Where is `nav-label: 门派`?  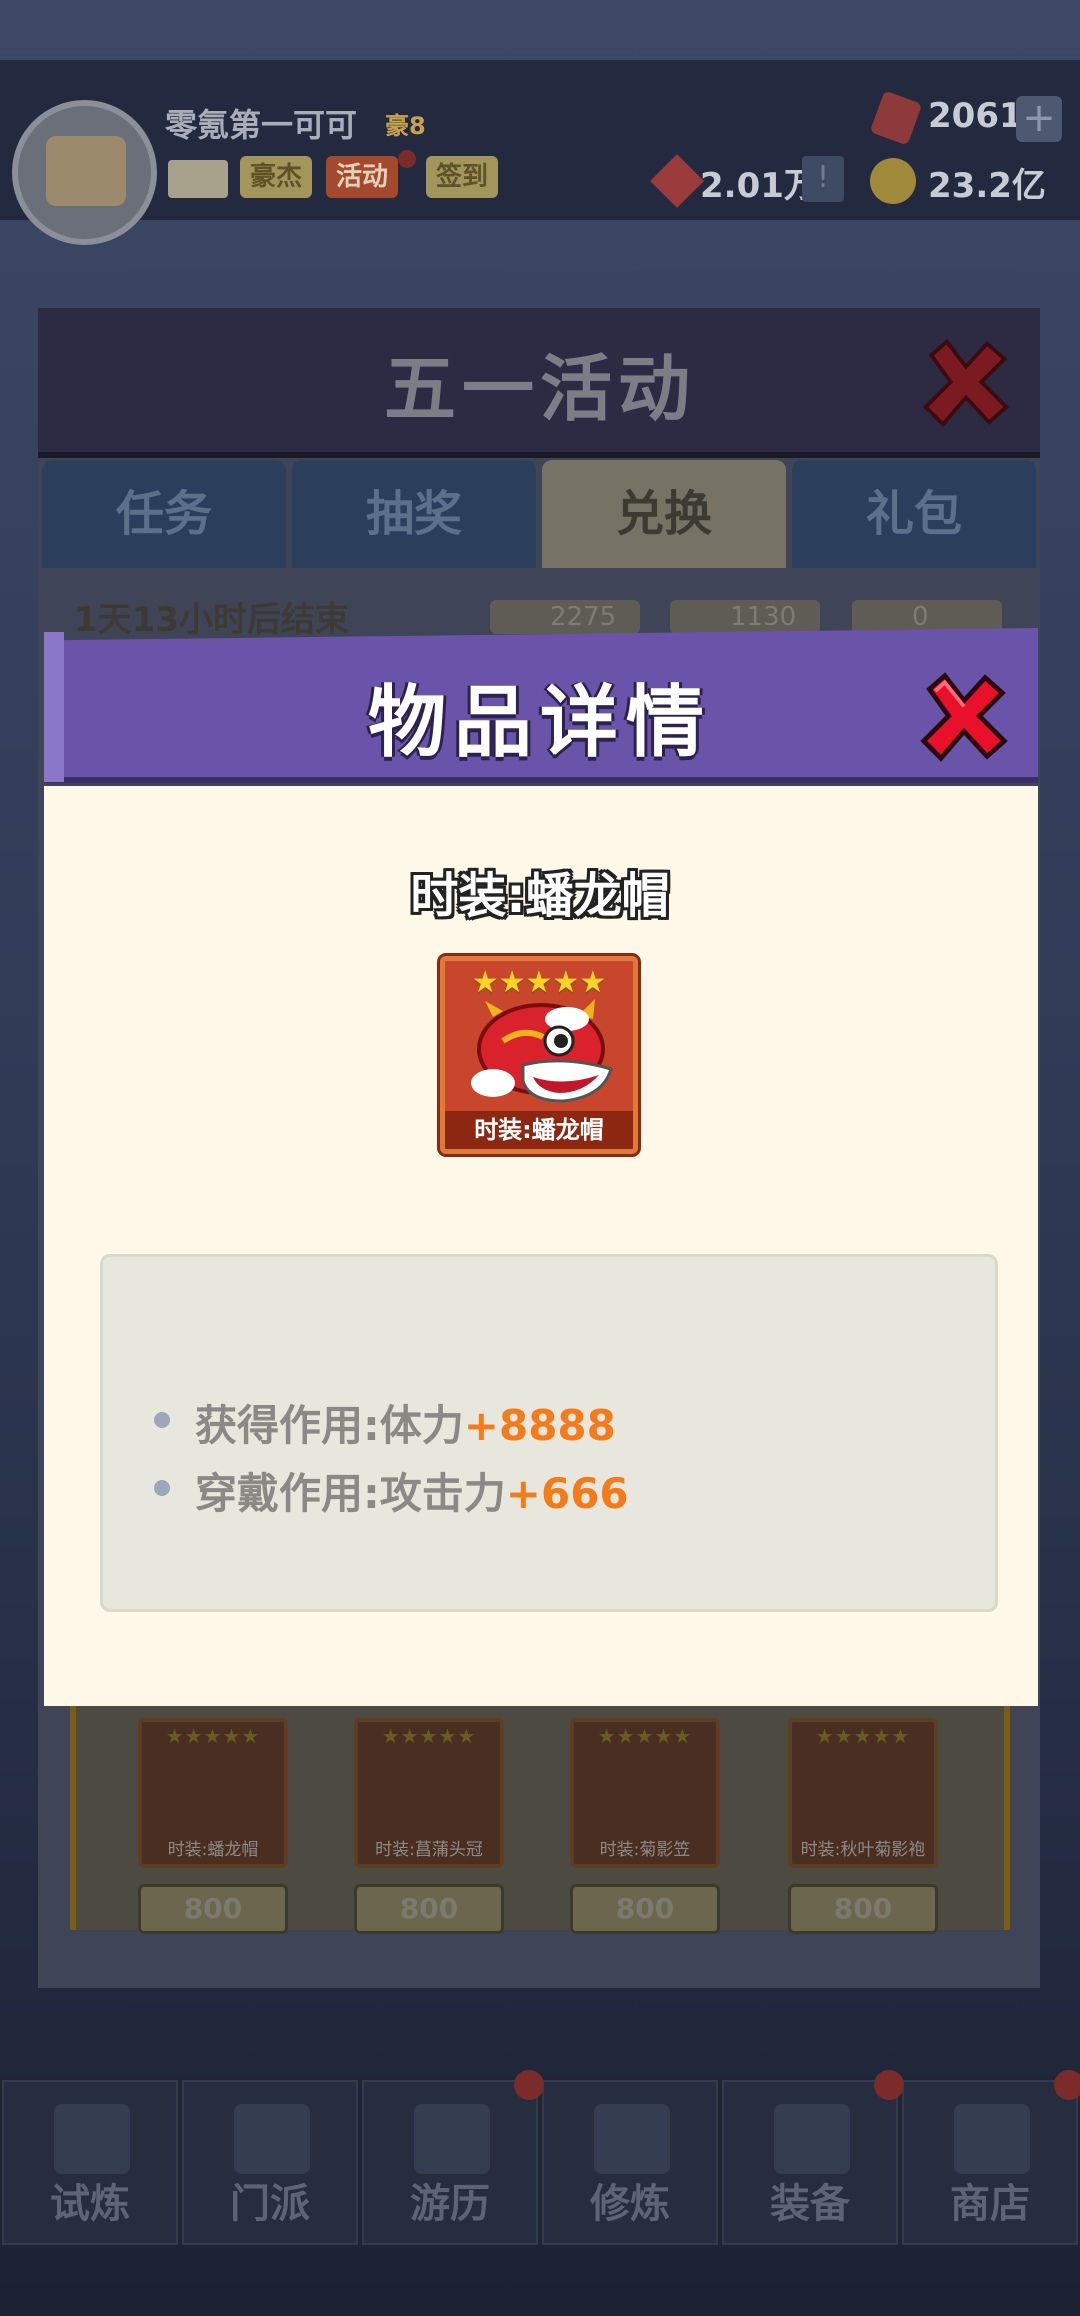
nav-label: 门派 is located at coordinates (270, 2204).